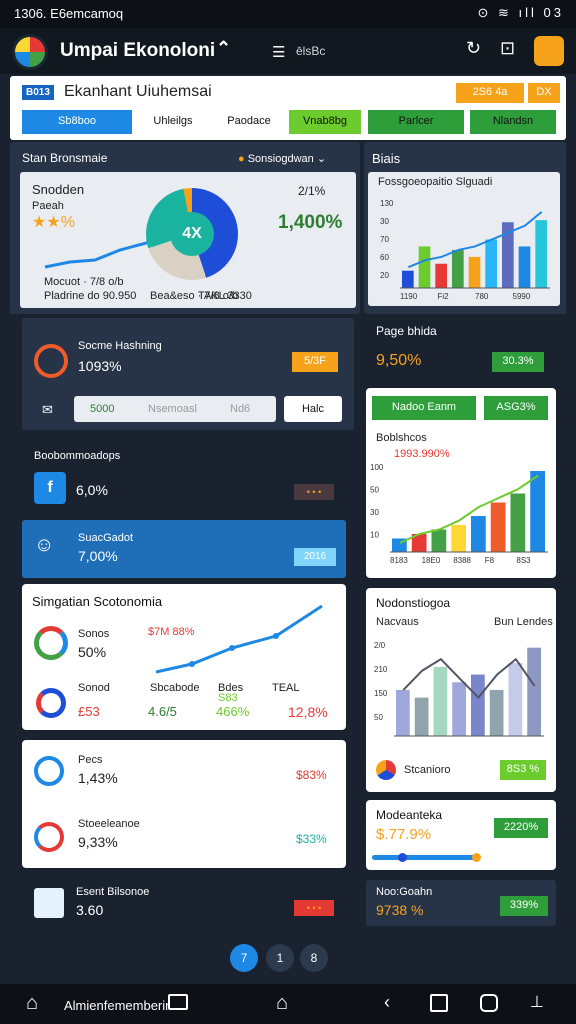  I want to click on nod-badge: 8S3 %, so click(523, 770).